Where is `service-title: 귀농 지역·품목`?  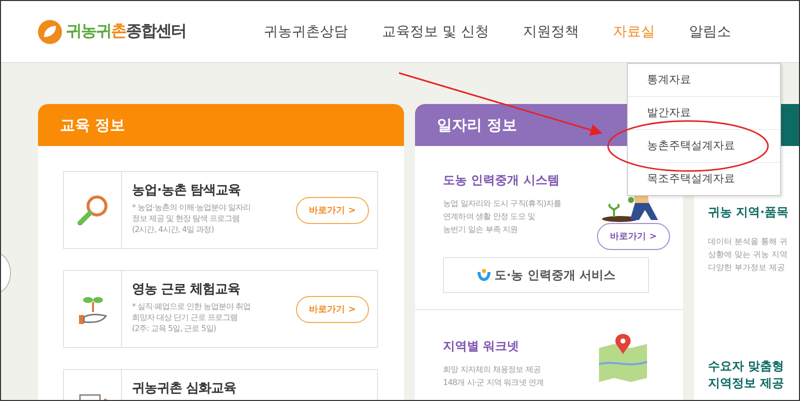
service-title: 귀농 지역·품목 is located at coordinates (749, 212).